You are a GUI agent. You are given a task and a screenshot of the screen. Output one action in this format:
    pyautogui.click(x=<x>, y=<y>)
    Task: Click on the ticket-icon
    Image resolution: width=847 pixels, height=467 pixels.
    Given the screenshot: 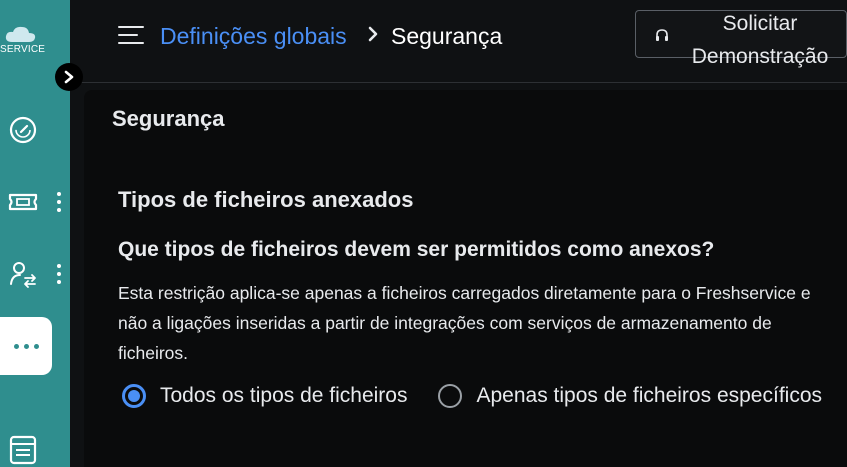 What is the action you would take?
    pyautogui.click(x=23, y=202)
    